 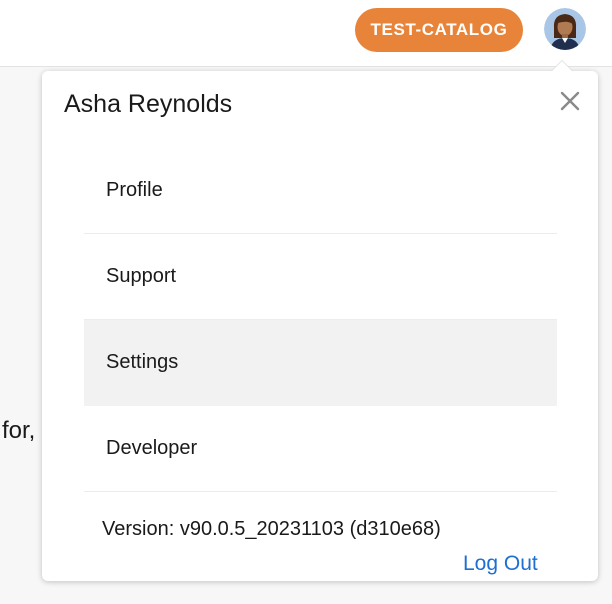 I want to click on user-name: Asha Reynolds, so click(x=148, y=104).